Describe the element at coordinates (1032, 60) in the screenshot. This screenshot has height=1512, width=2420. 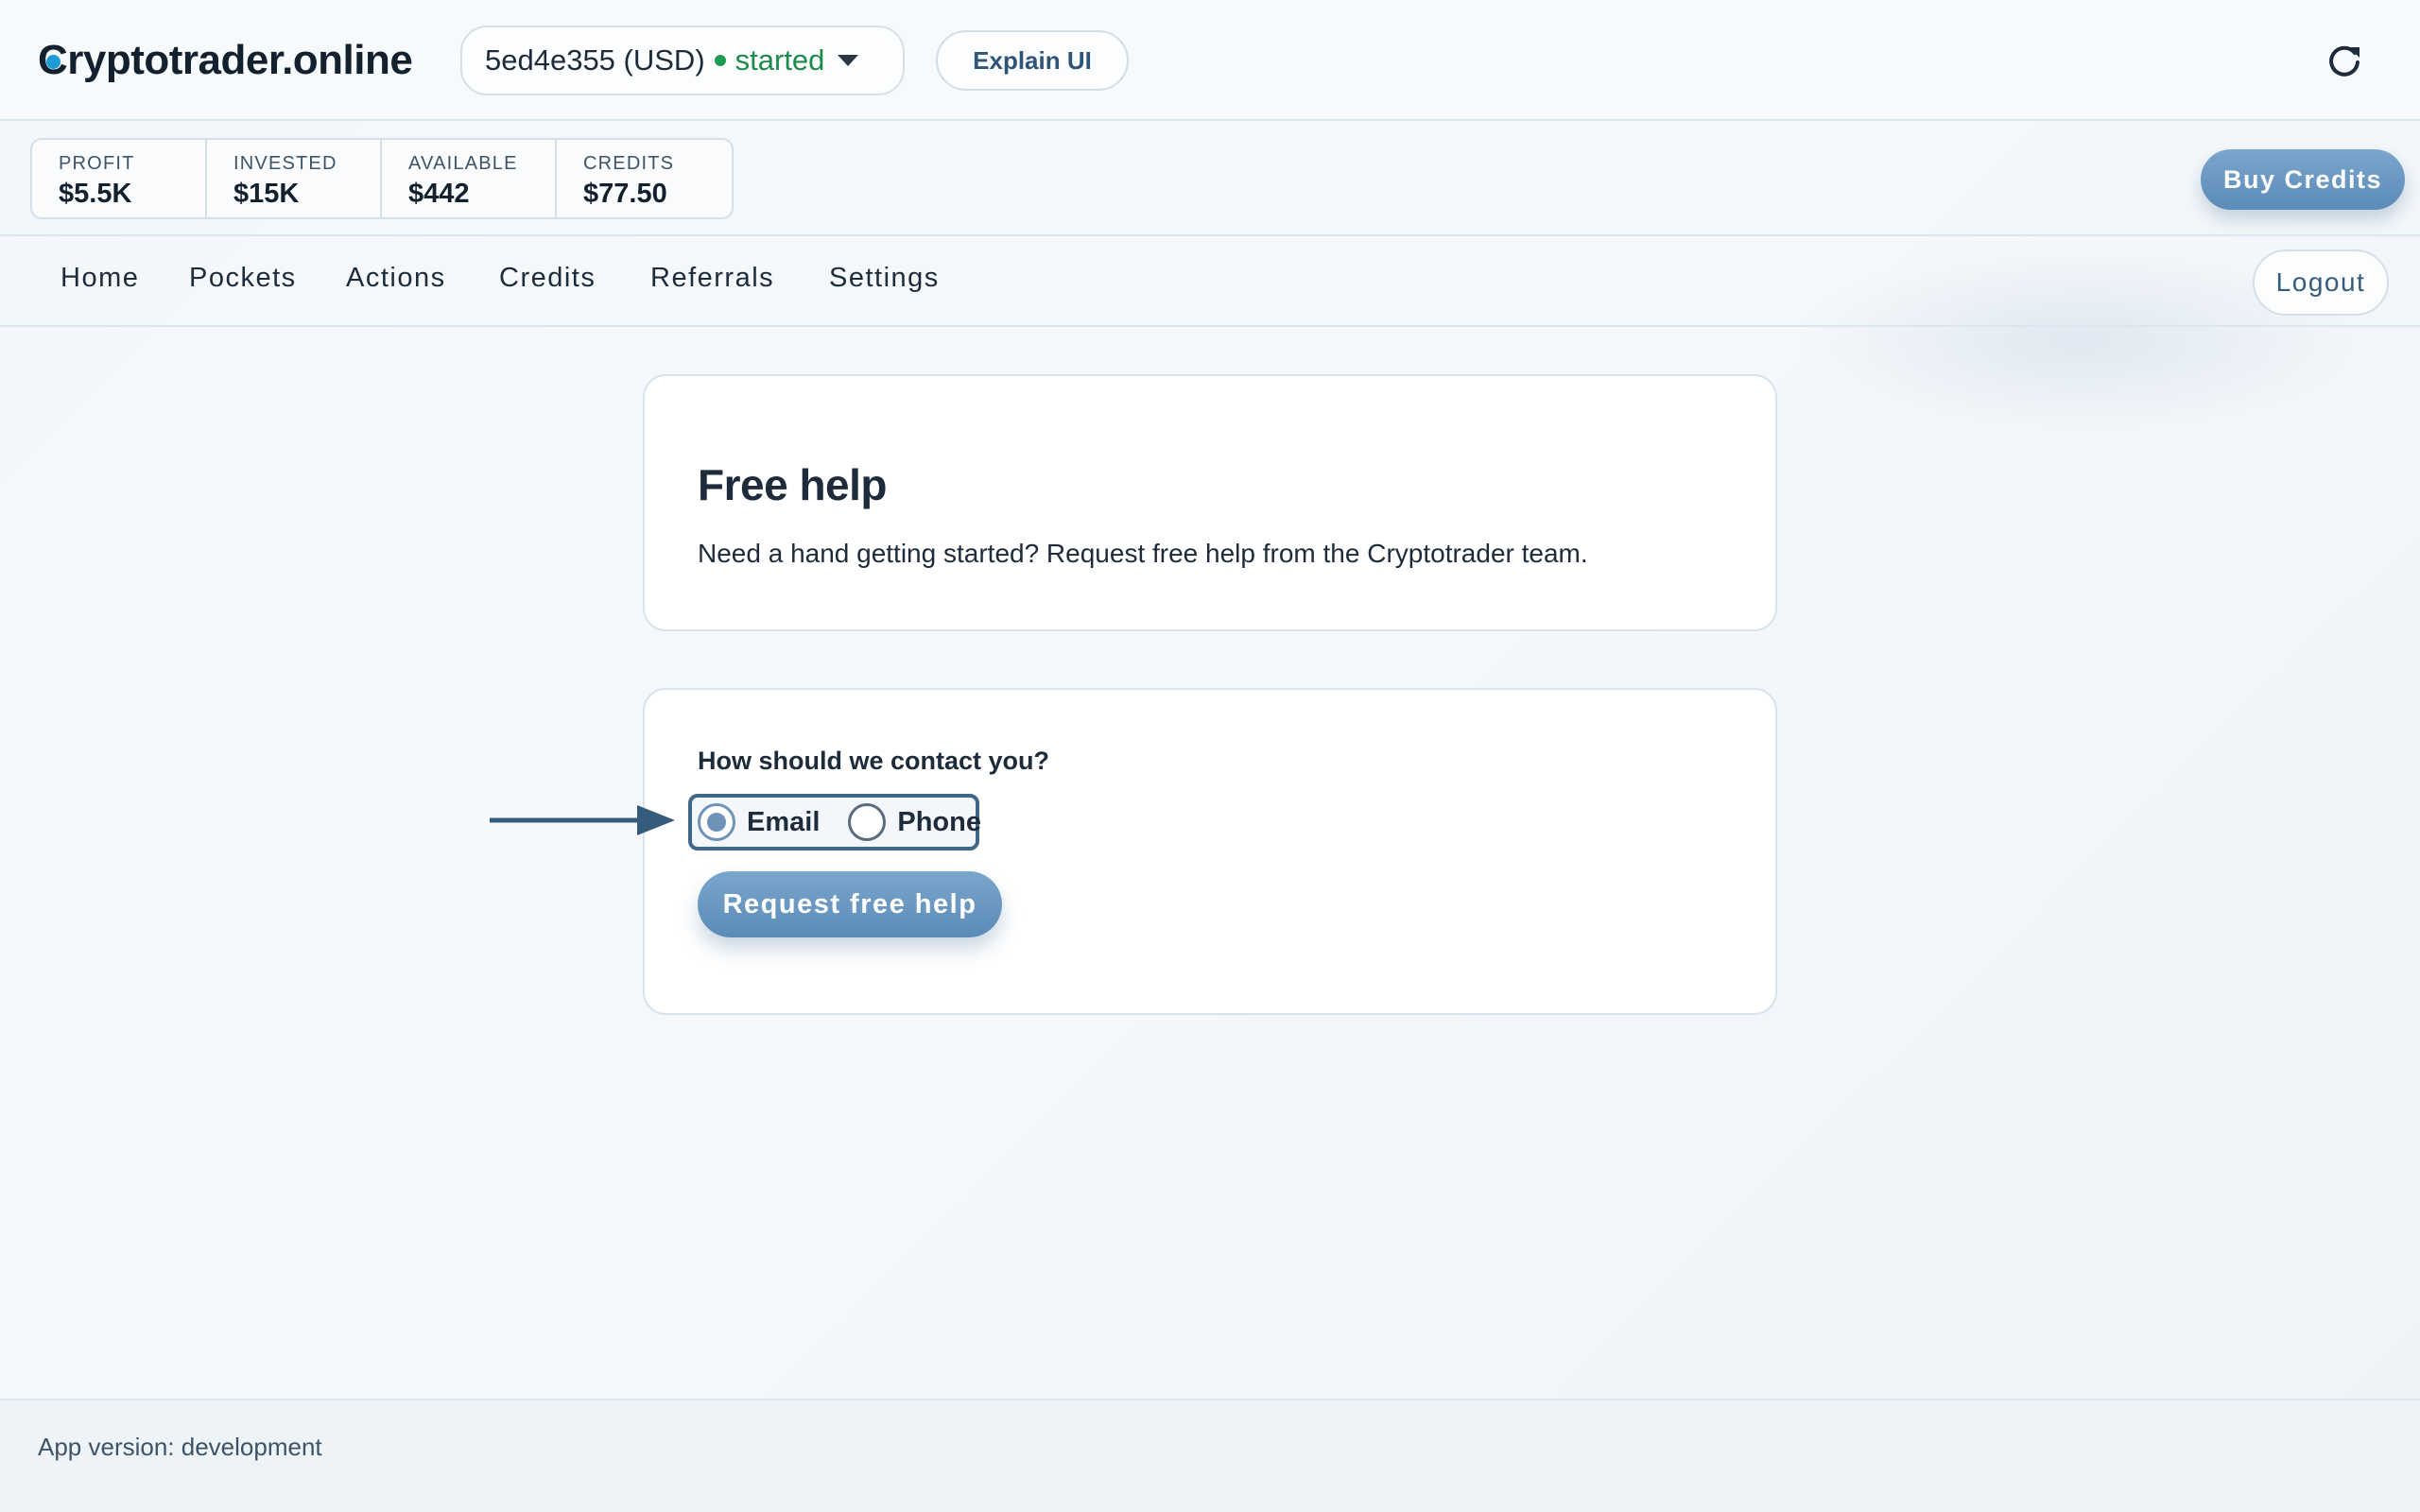
I see `explain-ui-button: Explain UI` at that location.